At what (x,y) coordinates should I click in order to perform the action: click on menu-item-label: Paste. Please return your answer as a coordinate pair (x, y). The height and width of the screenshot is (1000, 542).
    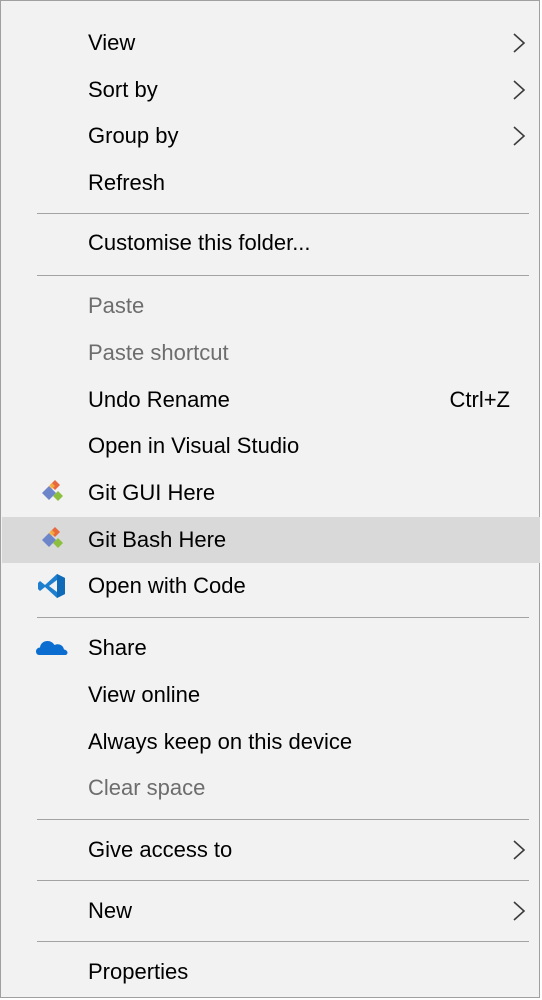
    Looking at the image, I should click on (116, 305).